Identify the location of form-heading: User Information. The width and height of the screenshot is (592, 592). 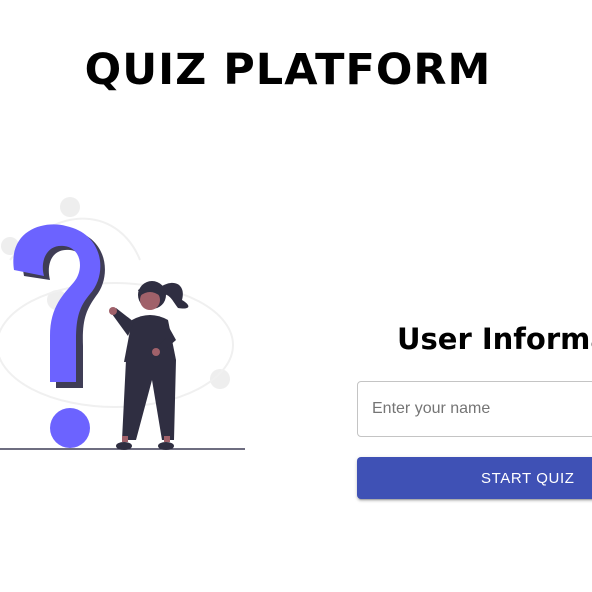
(494, 339).